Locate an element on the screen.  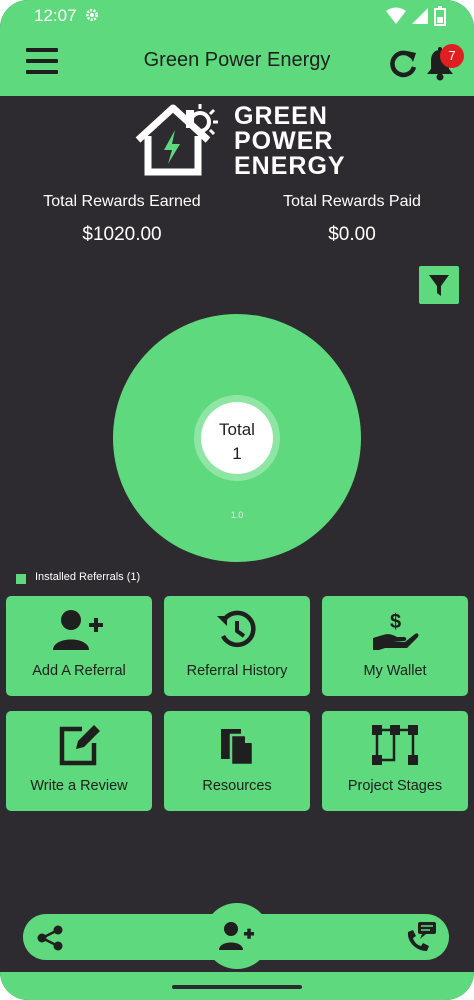
signal-icon is located at coordinates (420, 16).